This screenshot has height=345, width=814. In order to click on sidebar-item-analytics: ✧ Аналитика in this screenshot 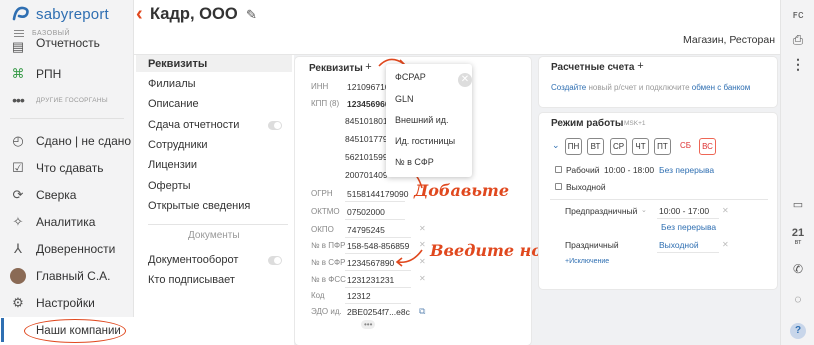, I will do `click(67, 222)`.